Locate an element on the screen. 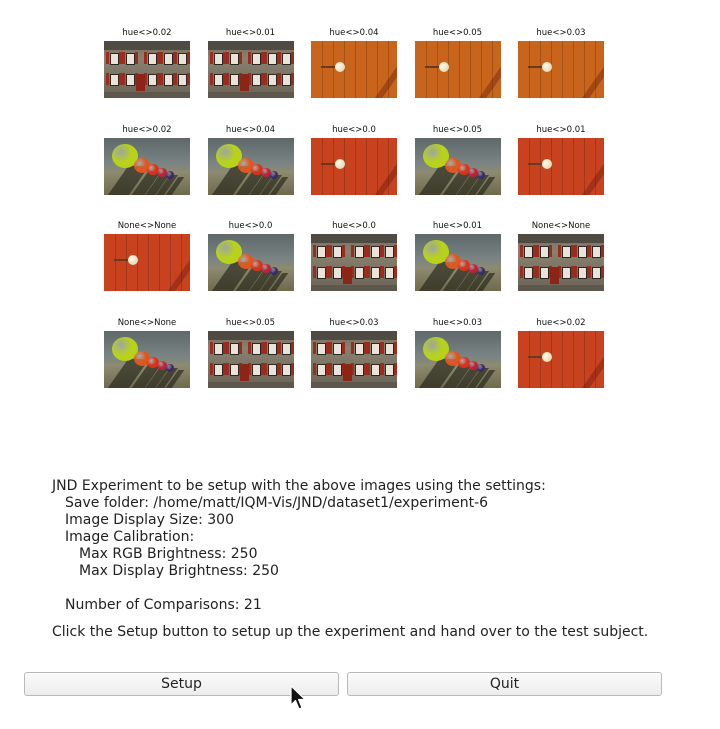  mouse-cursor-icon is located at coordinates (298, 697).